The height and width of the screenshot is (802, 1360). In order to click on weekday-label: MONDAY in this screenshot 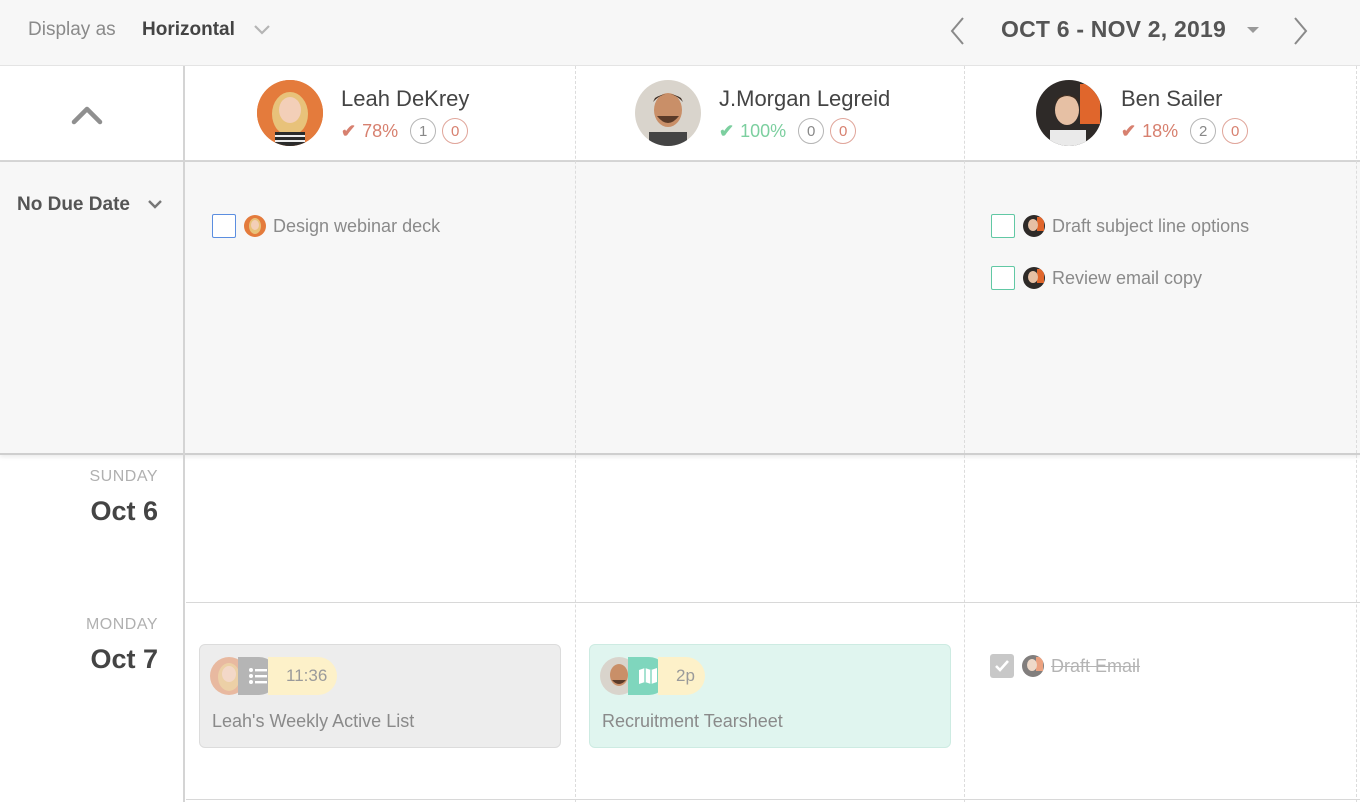, I will do `click(121, 624)`.